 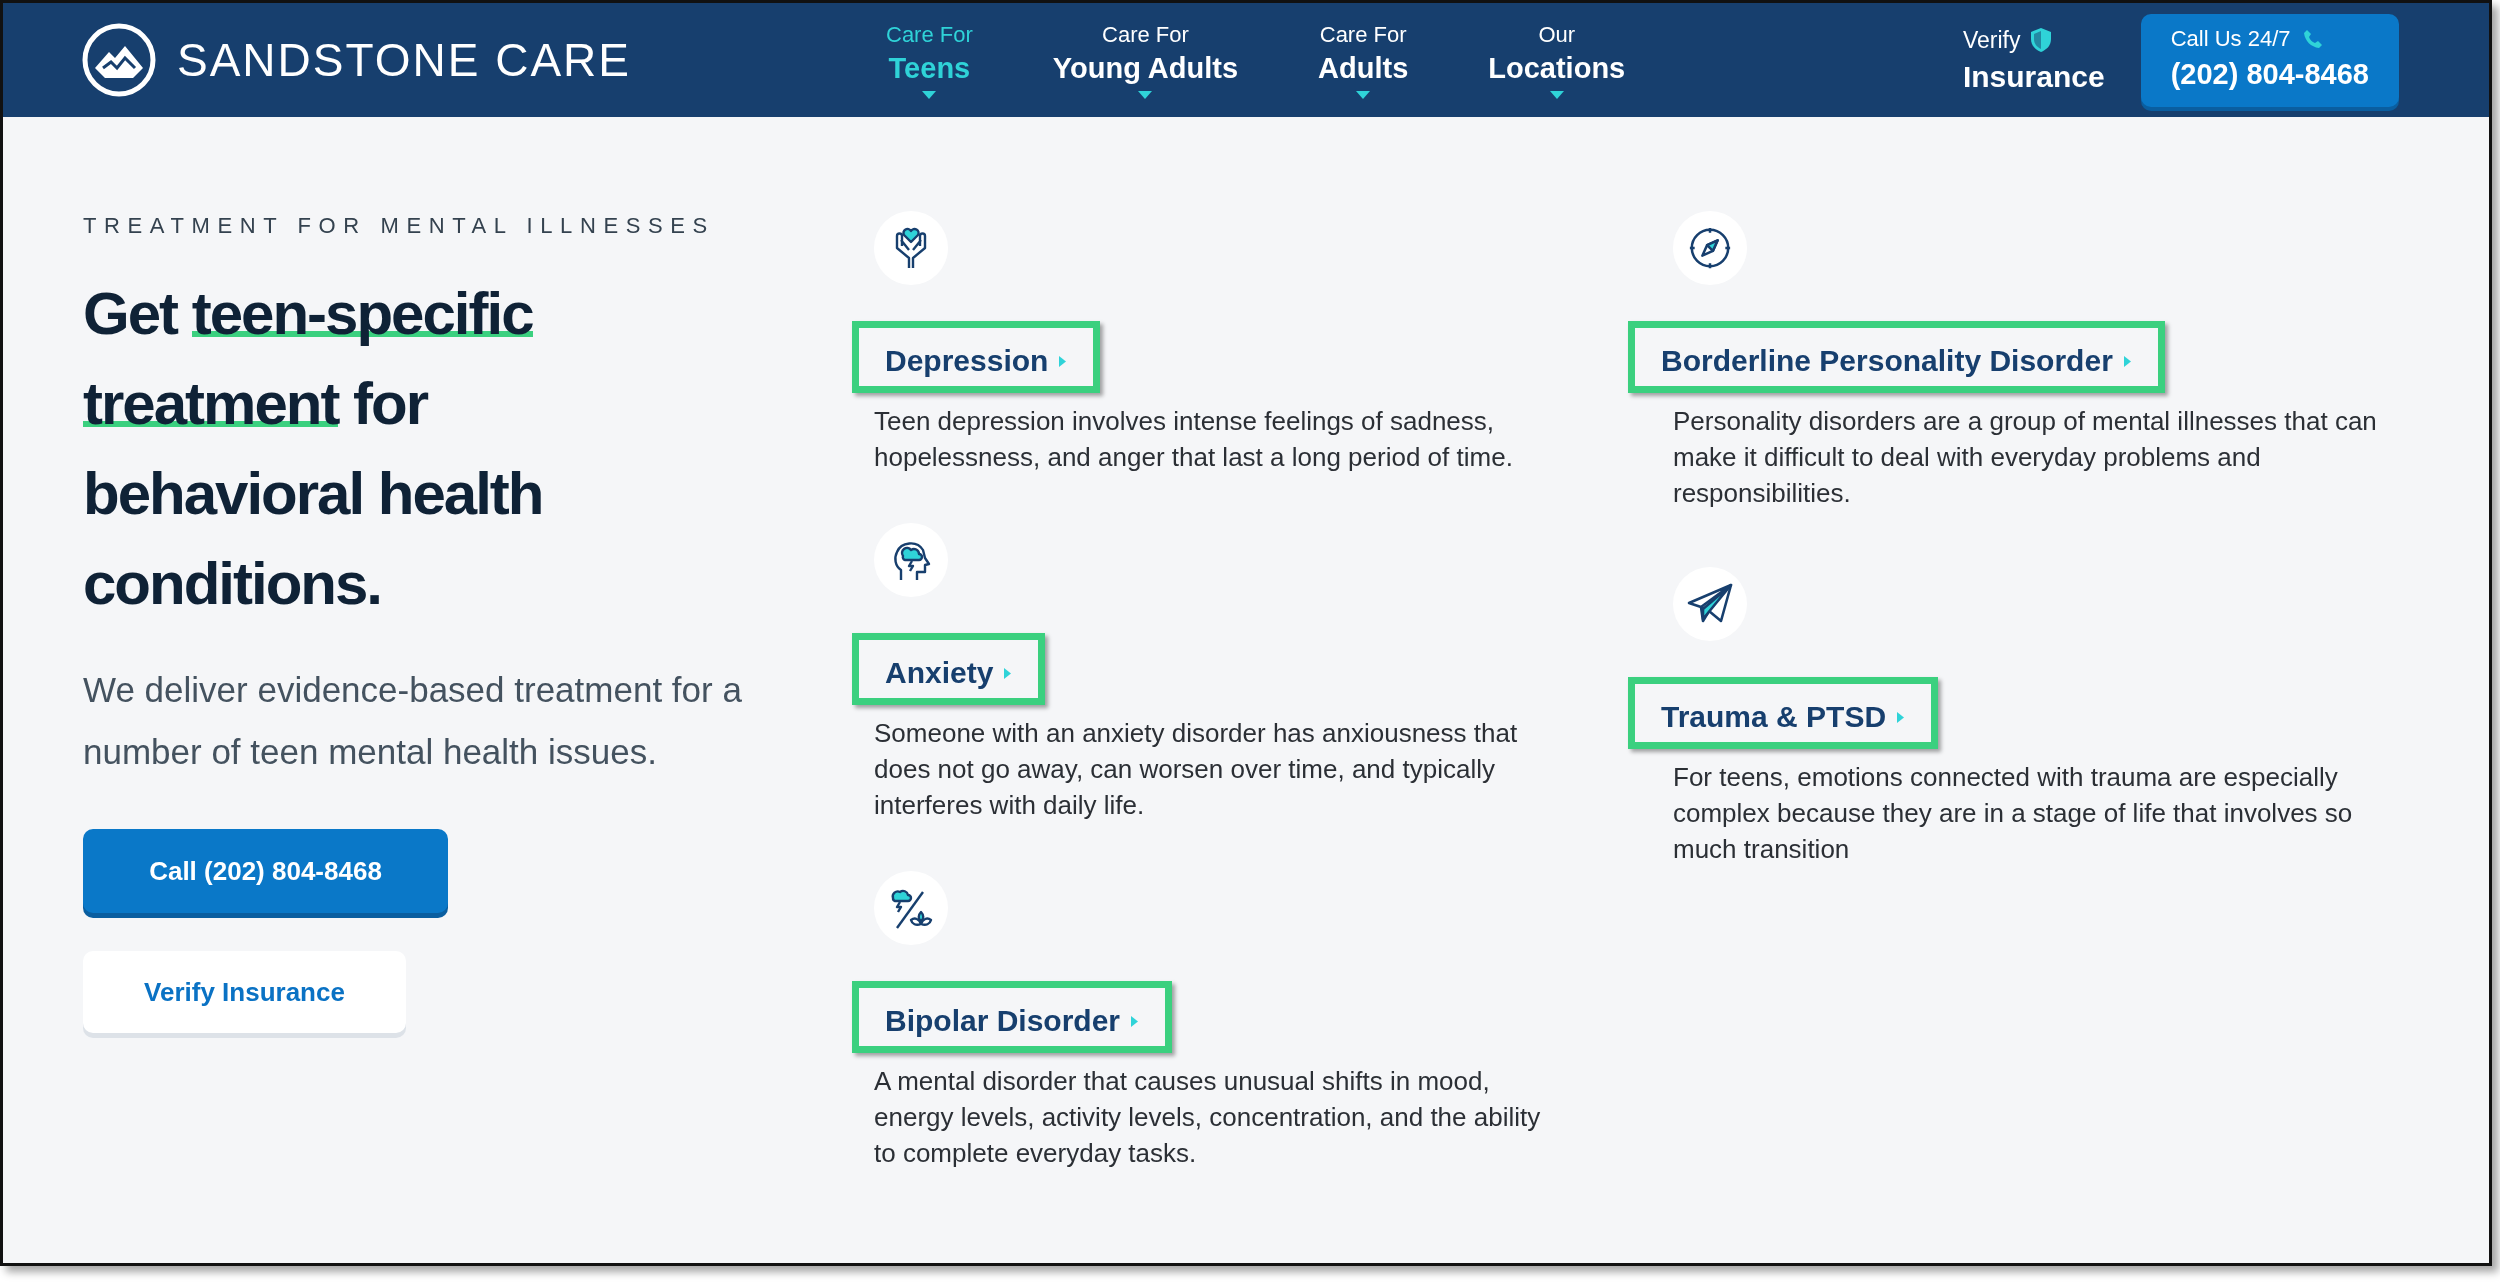 I want to click on nav-link: Care For Teens, so click(x=929, y=60).